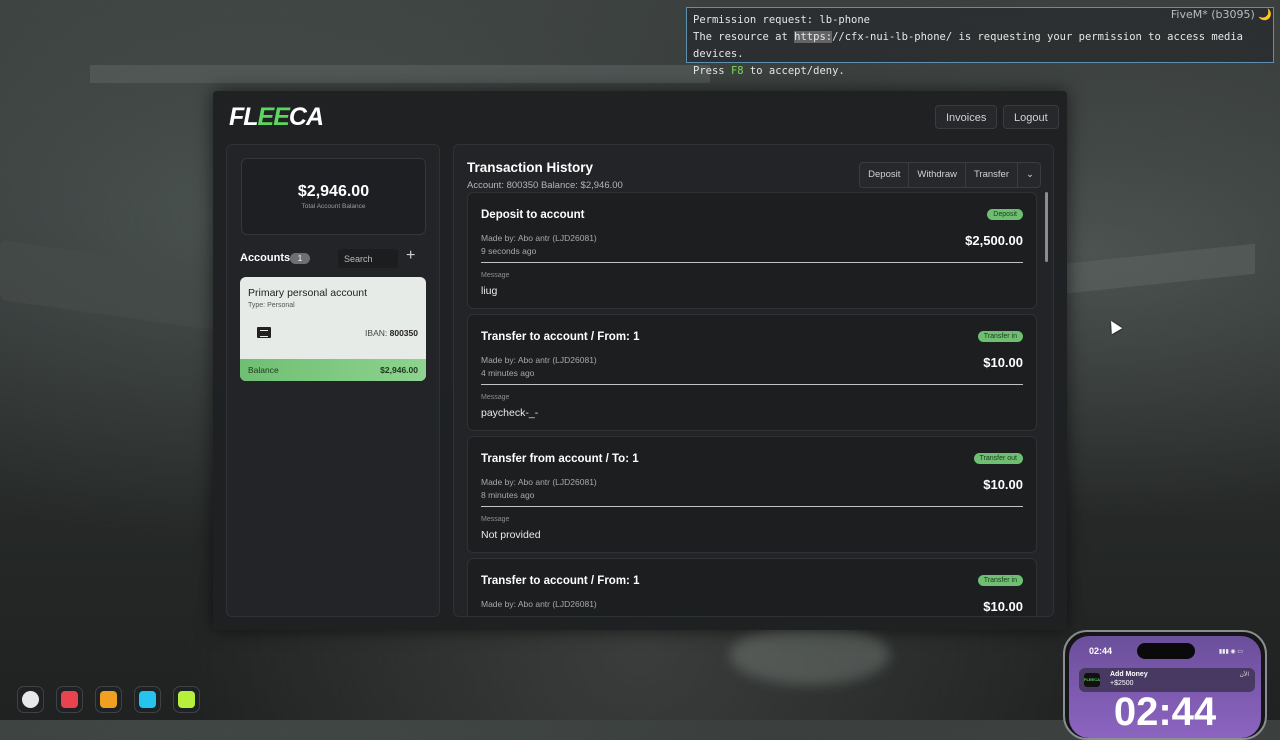 Image resolution: width=1280 pixels, height=740 pixels. What do you see at coordinates (399, 370) in the screenshot?
I see `account-balance-amount: $2,946.00` at bounding box center [399, 370].